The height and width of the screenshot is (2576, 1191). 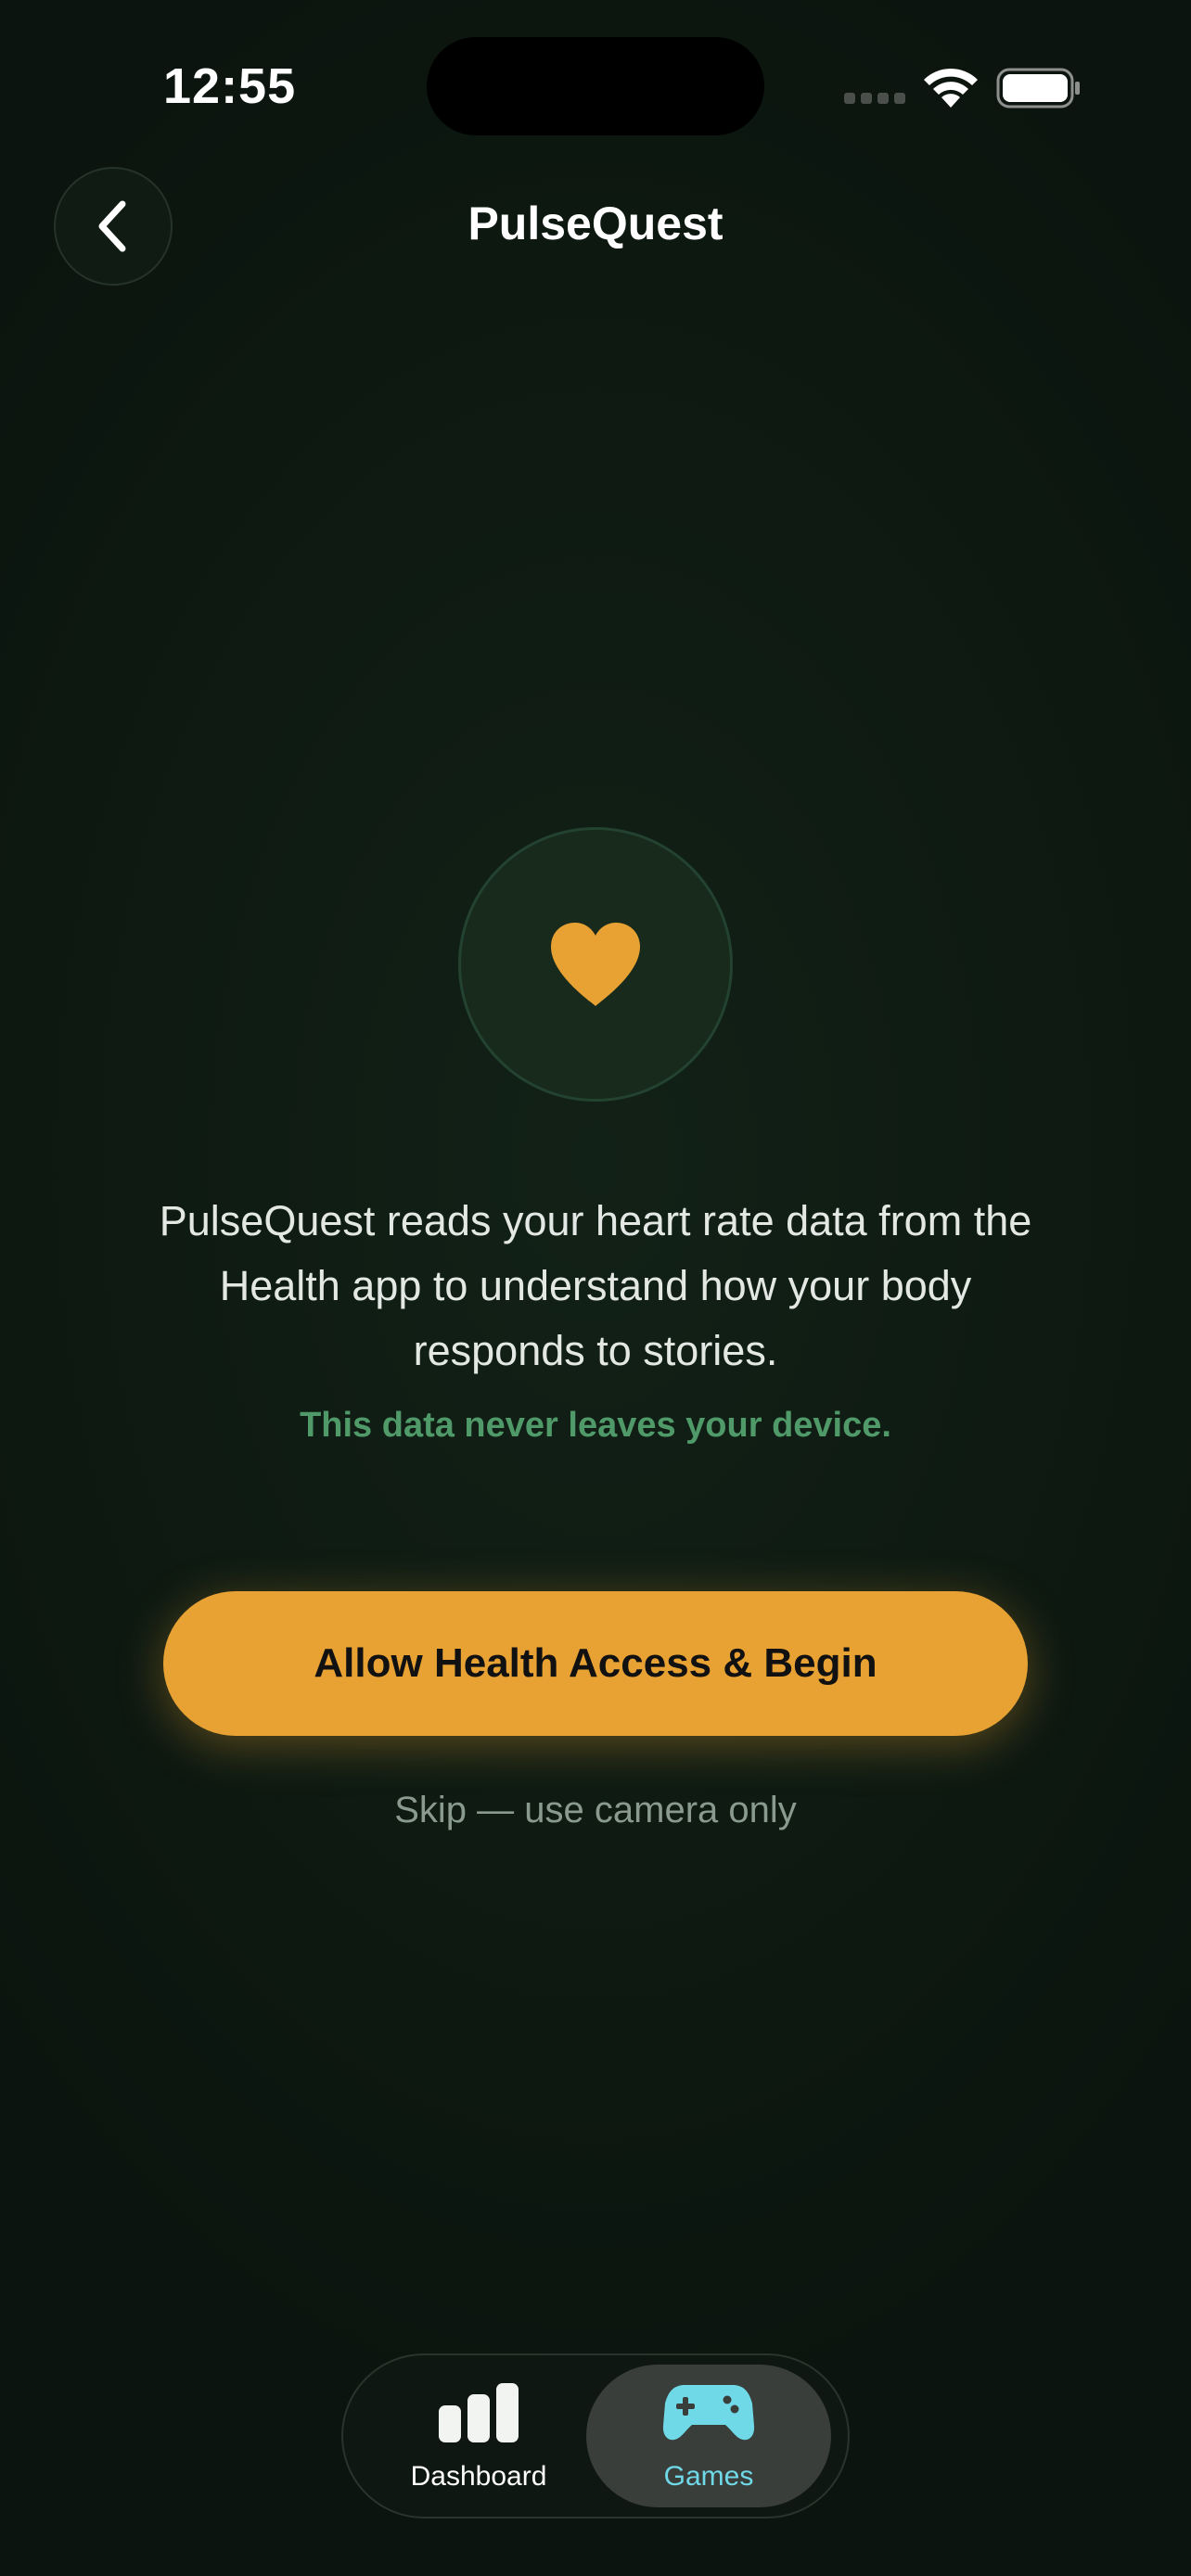 I want to click on page-title: PulseQuest, so click(x=595, y=223).